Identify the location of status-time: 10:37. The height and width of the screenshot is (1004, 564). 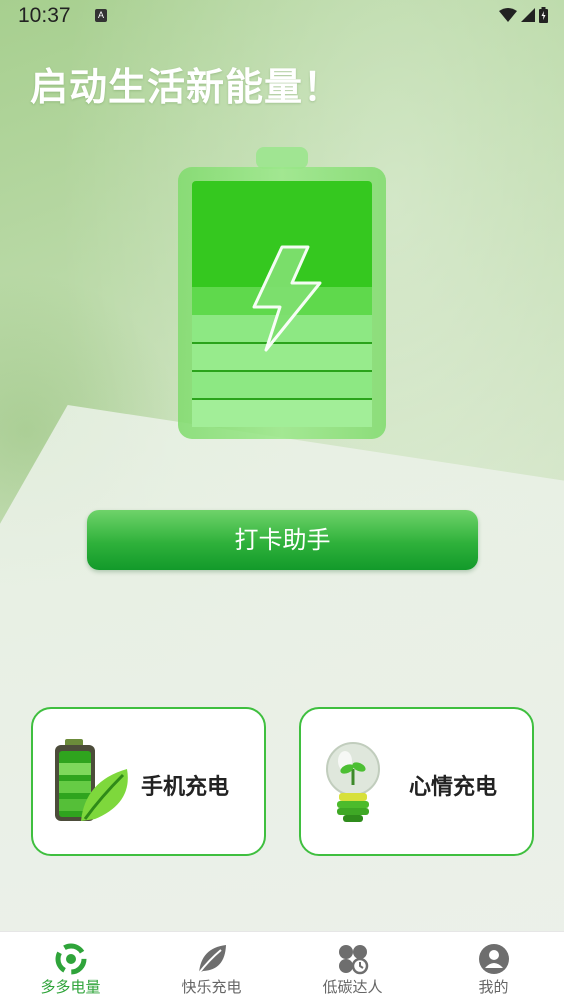
(44, 15).